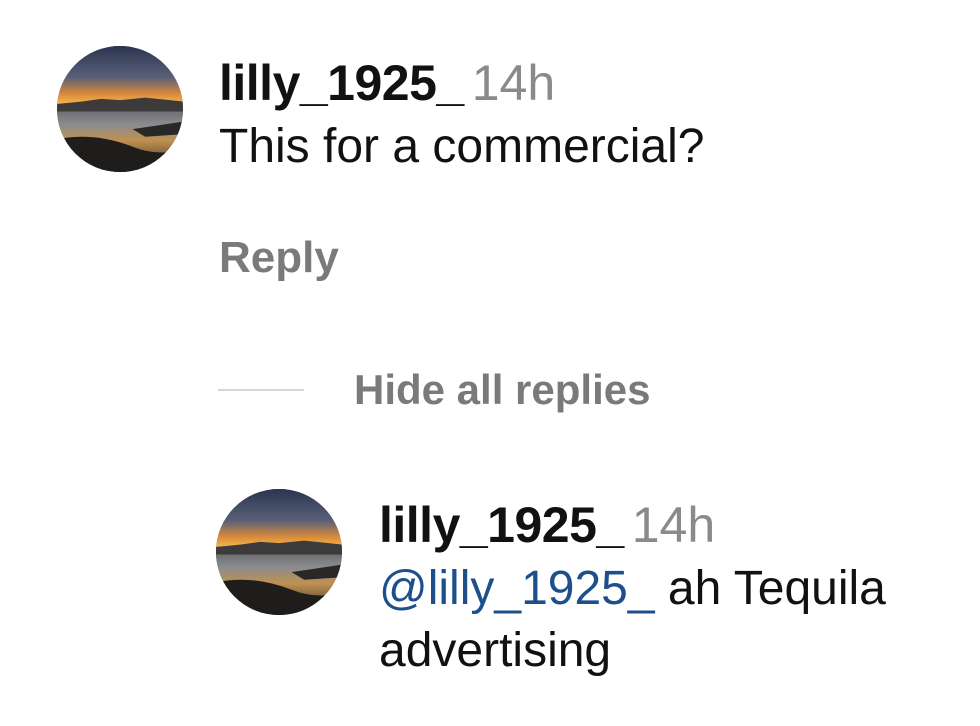 The width and height of the screenshot is (980, 726). I want to click on mention-link: @lilly_1925_, so click(517, 588).